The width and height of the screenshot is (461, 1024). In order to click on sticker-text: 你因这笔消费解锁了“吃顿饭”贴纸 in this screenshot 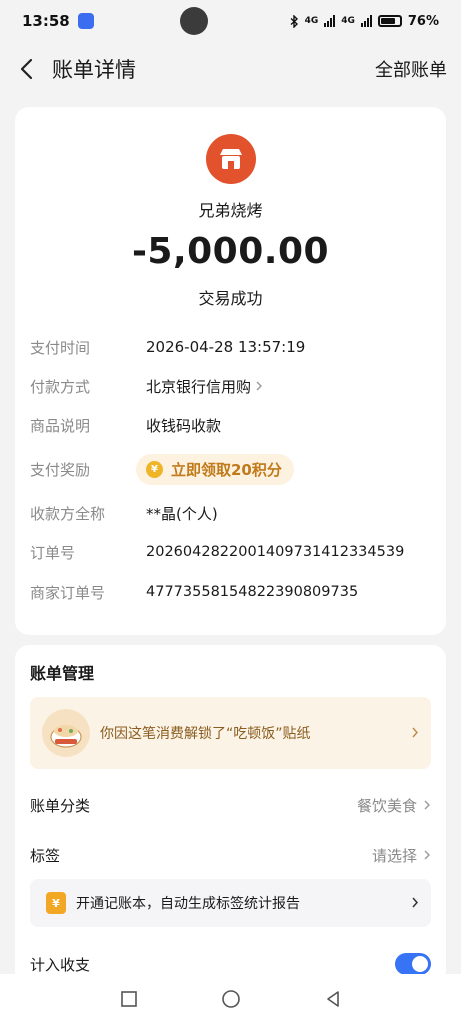, I will do `click(205, 734)`.